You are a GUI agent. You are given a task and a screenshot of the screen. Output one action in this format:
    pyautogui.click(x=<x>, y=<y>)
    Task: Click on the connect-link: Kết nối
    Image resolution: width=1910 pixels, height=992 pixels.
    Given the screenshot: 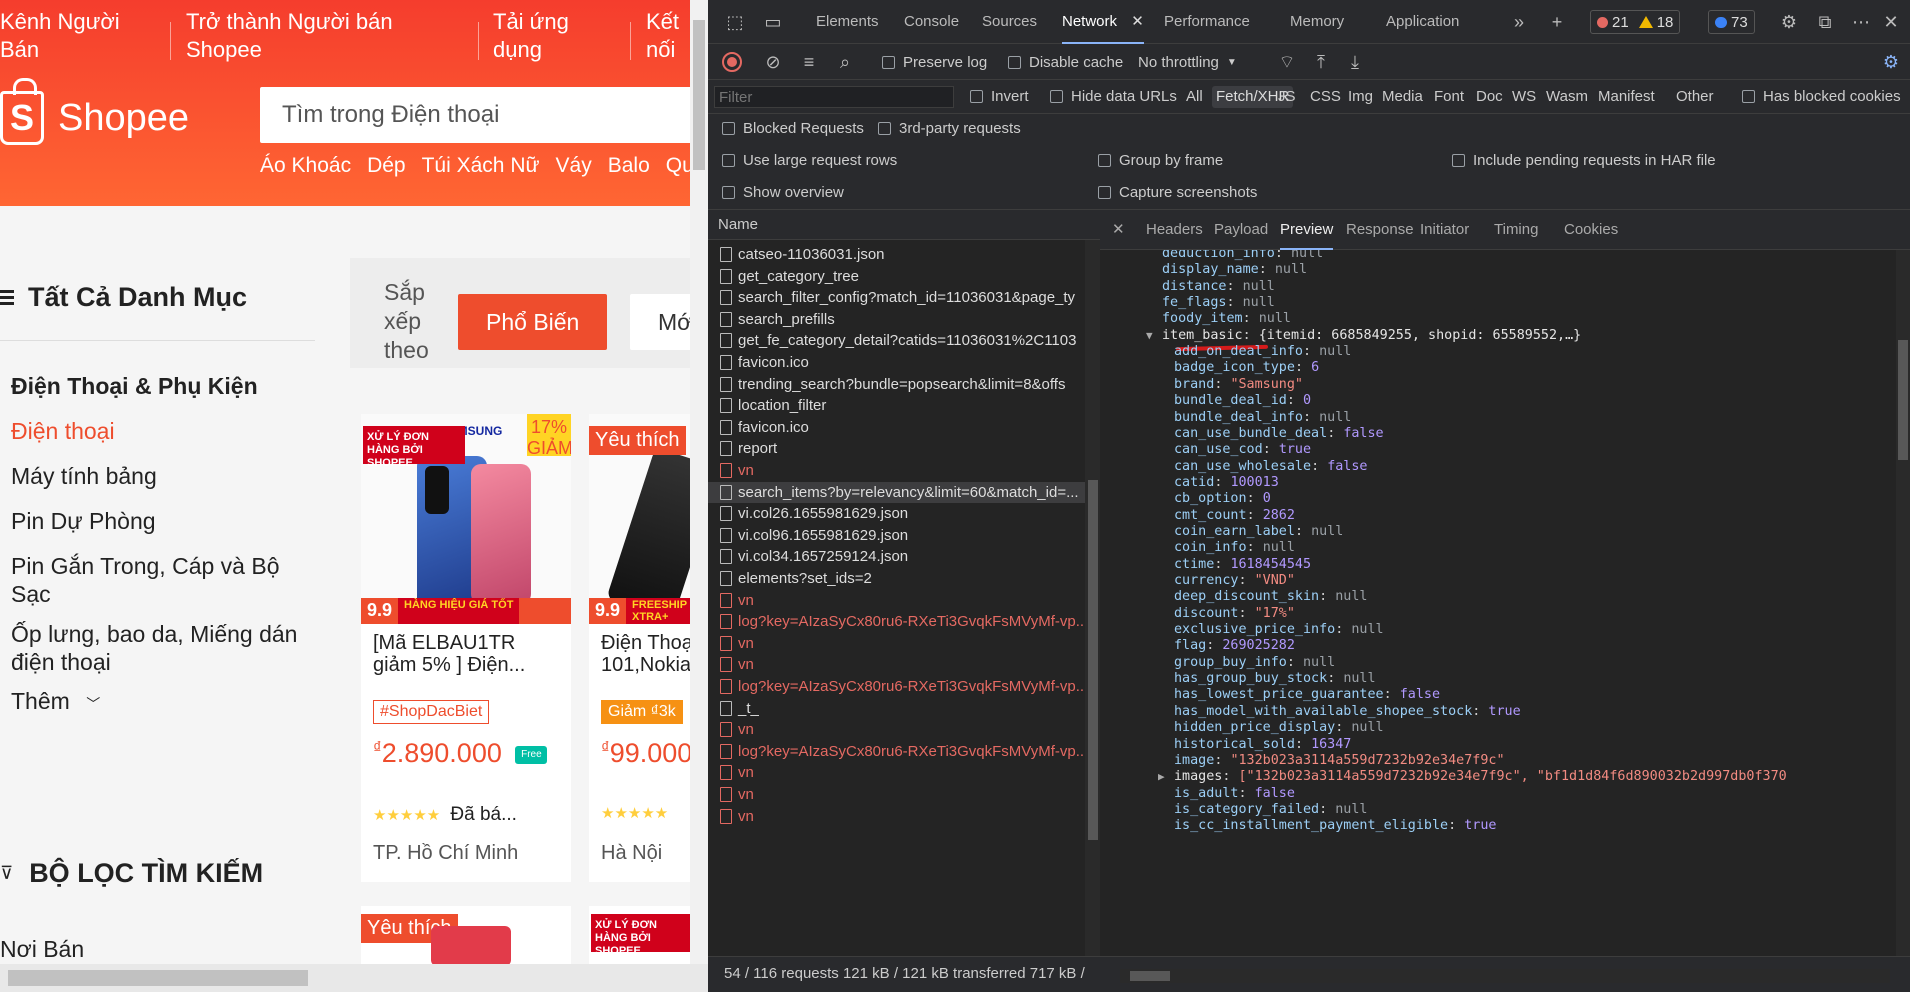 What is the action you would take?
    pyautogui.click(x=671, y=36)
    